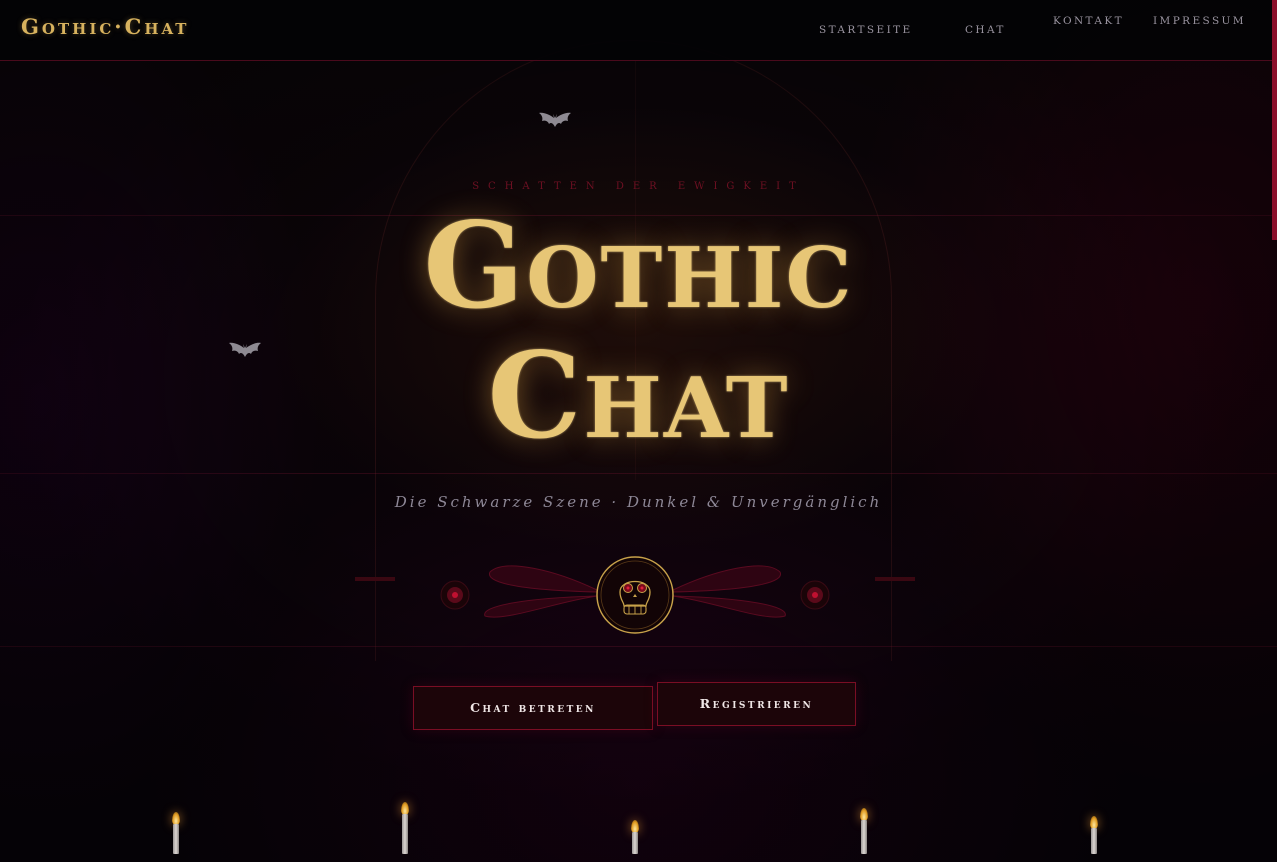 The image size is (1277, 862). I want to click on hero-title-line-1: Gothic, so click(638, 265).